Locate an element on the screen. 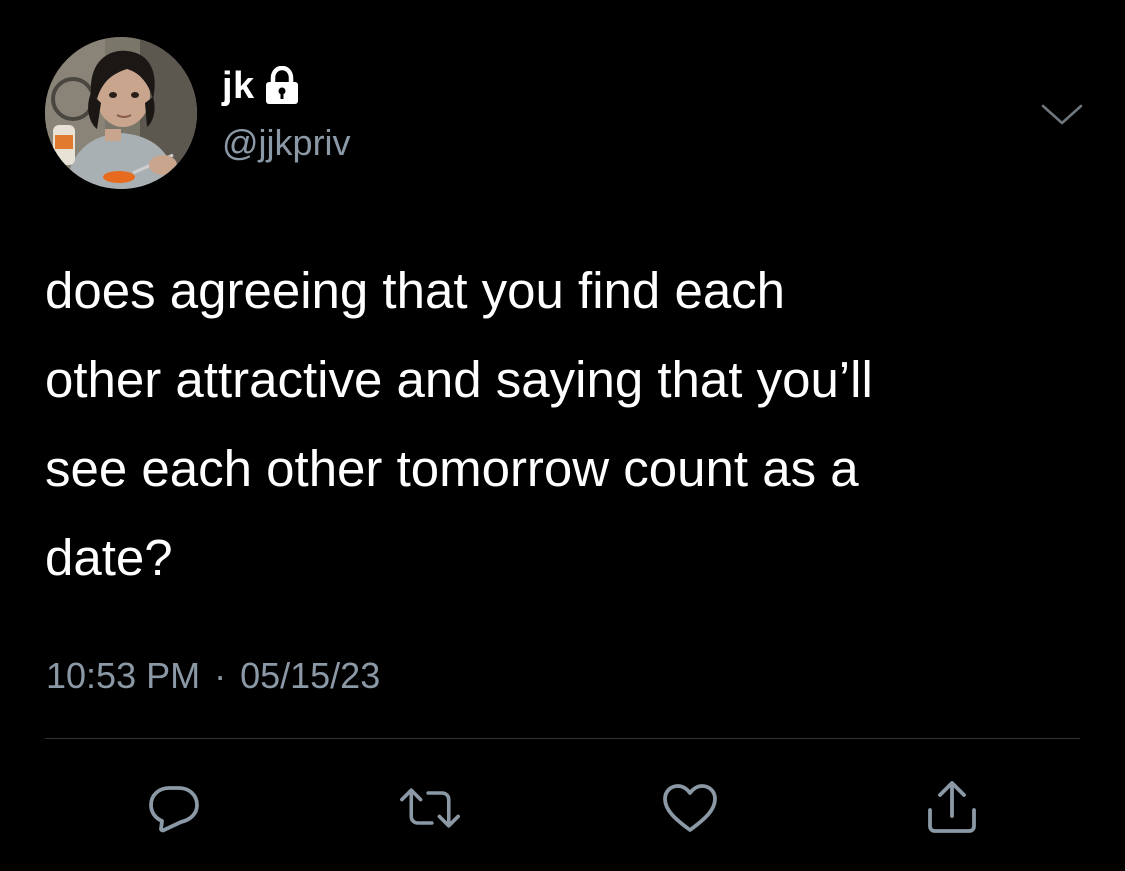 The width and height of the screenshot is (1125, 871). heart-icon is located at coordinates (690, 808).